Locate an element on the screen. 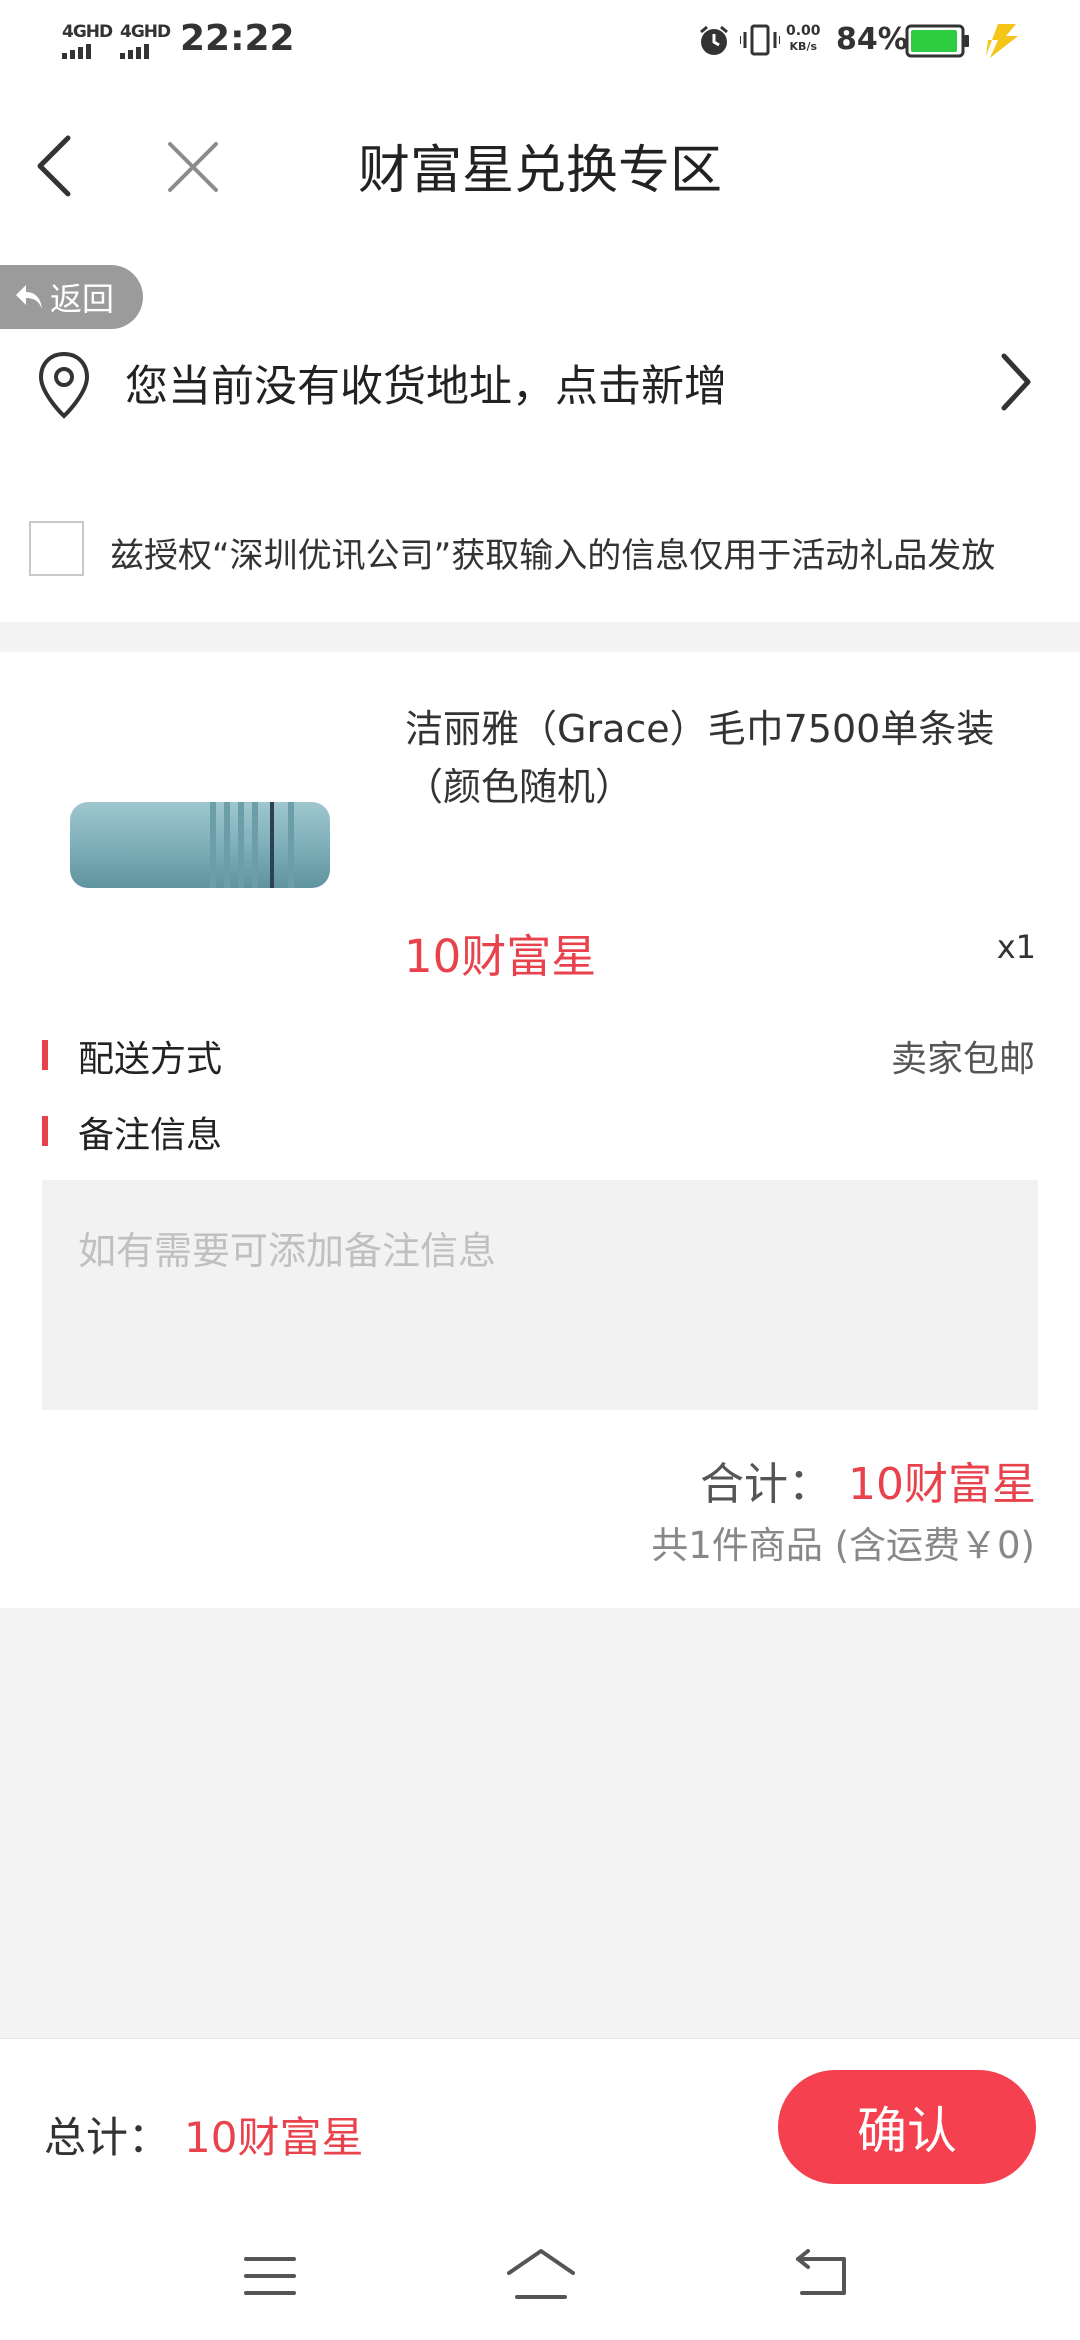 The height and width of the screenshot is (2340, 1080). confirm-button: 确认 is located at coordinates (907, 2127).